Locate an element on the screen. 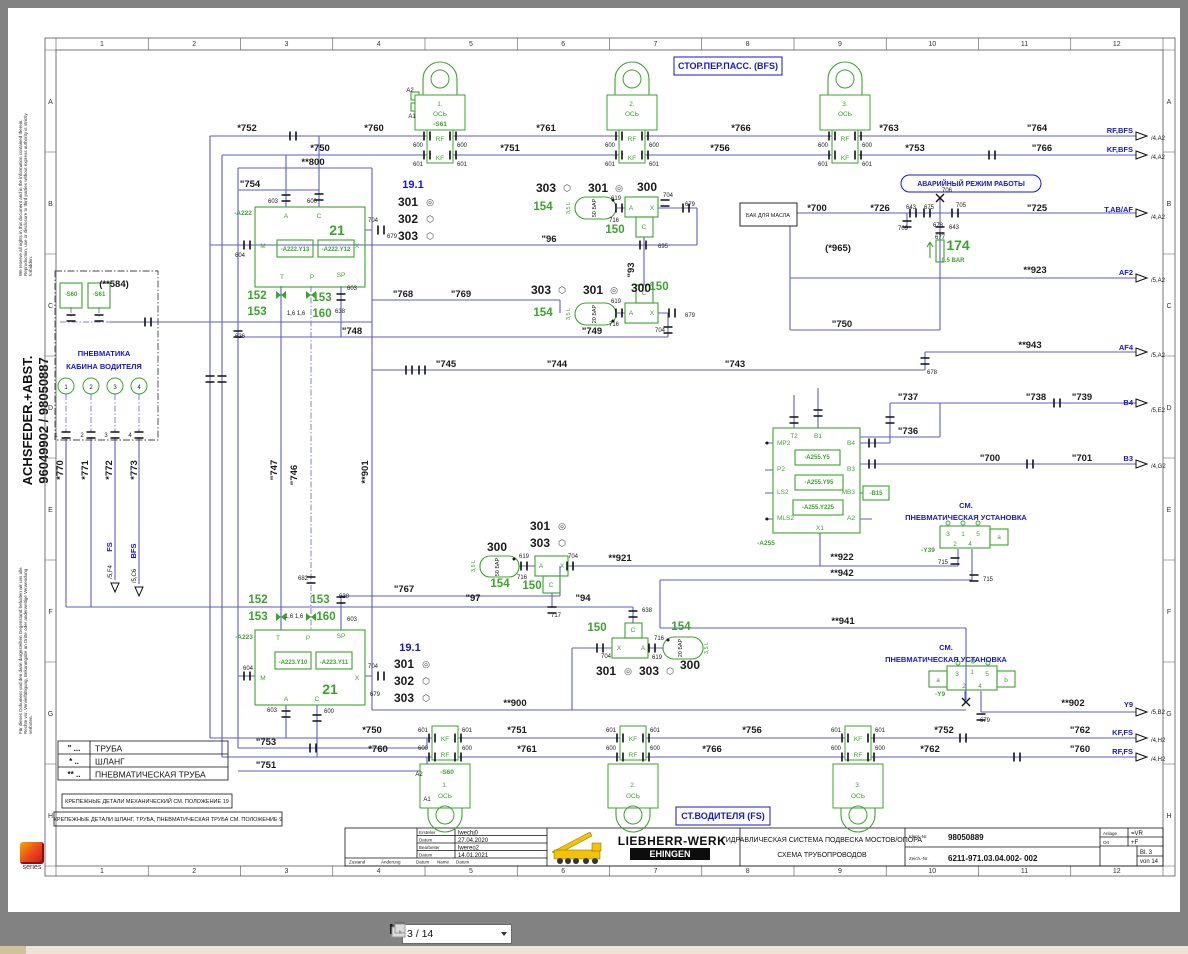 The width and height of the screenshot is (1188, 954). diagram-label: AF4 is located at coordinates (1126, 347).